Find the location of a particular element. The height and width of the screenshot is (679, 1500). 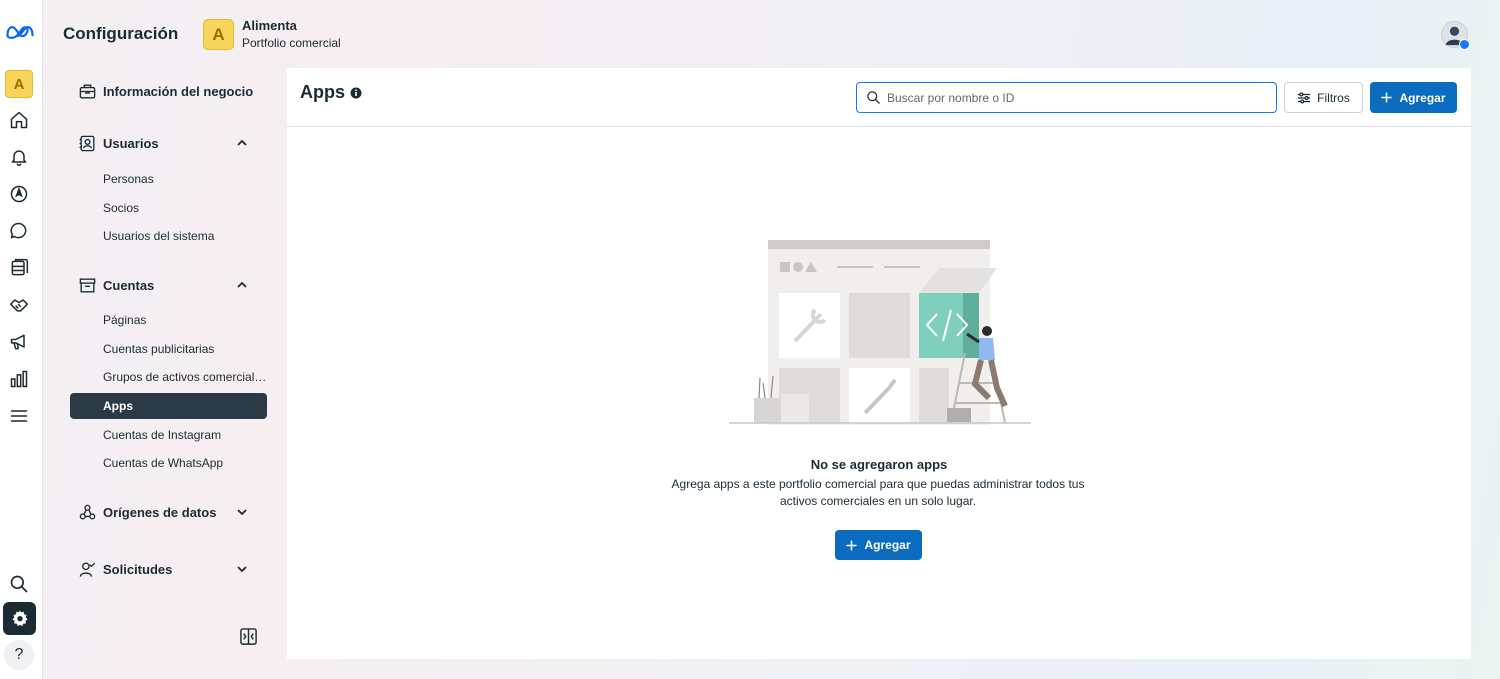

sidebar-item-business-info: Información del negocio is located at coordinates (173, 91).